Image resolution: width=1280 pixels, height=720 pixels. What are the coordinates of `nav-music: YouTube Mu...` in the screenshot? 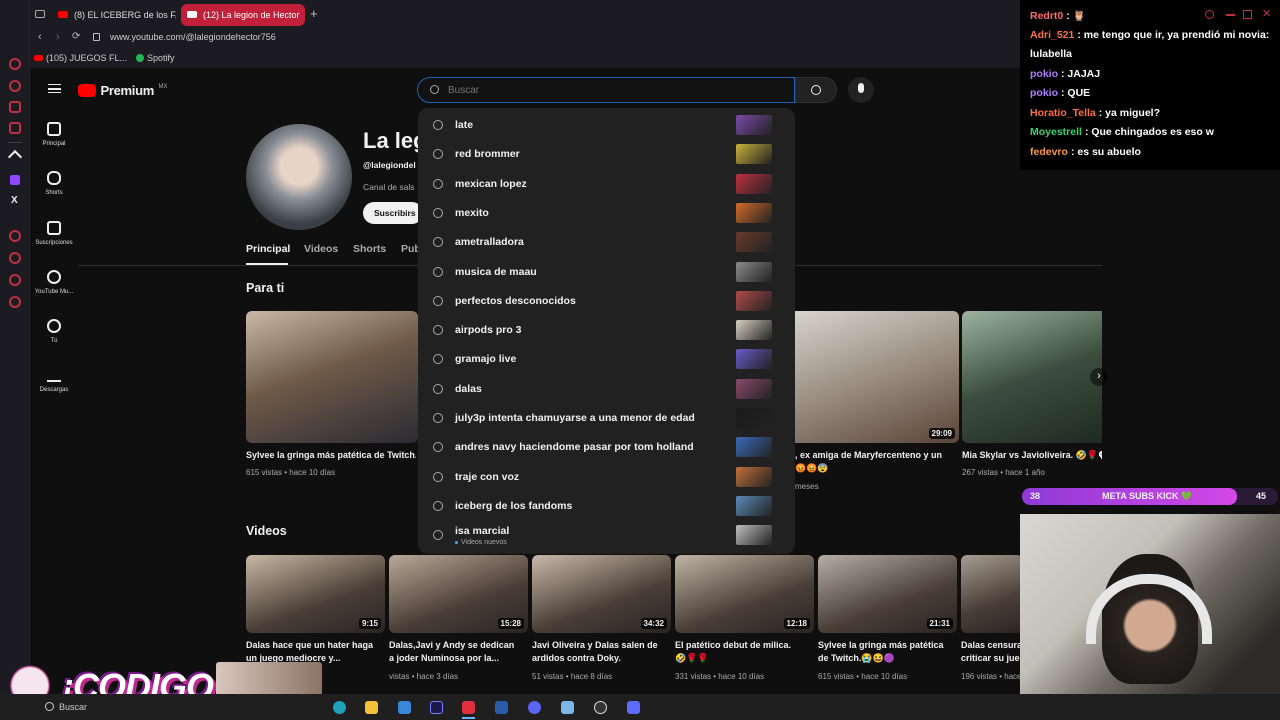 It's located at (54, 282).